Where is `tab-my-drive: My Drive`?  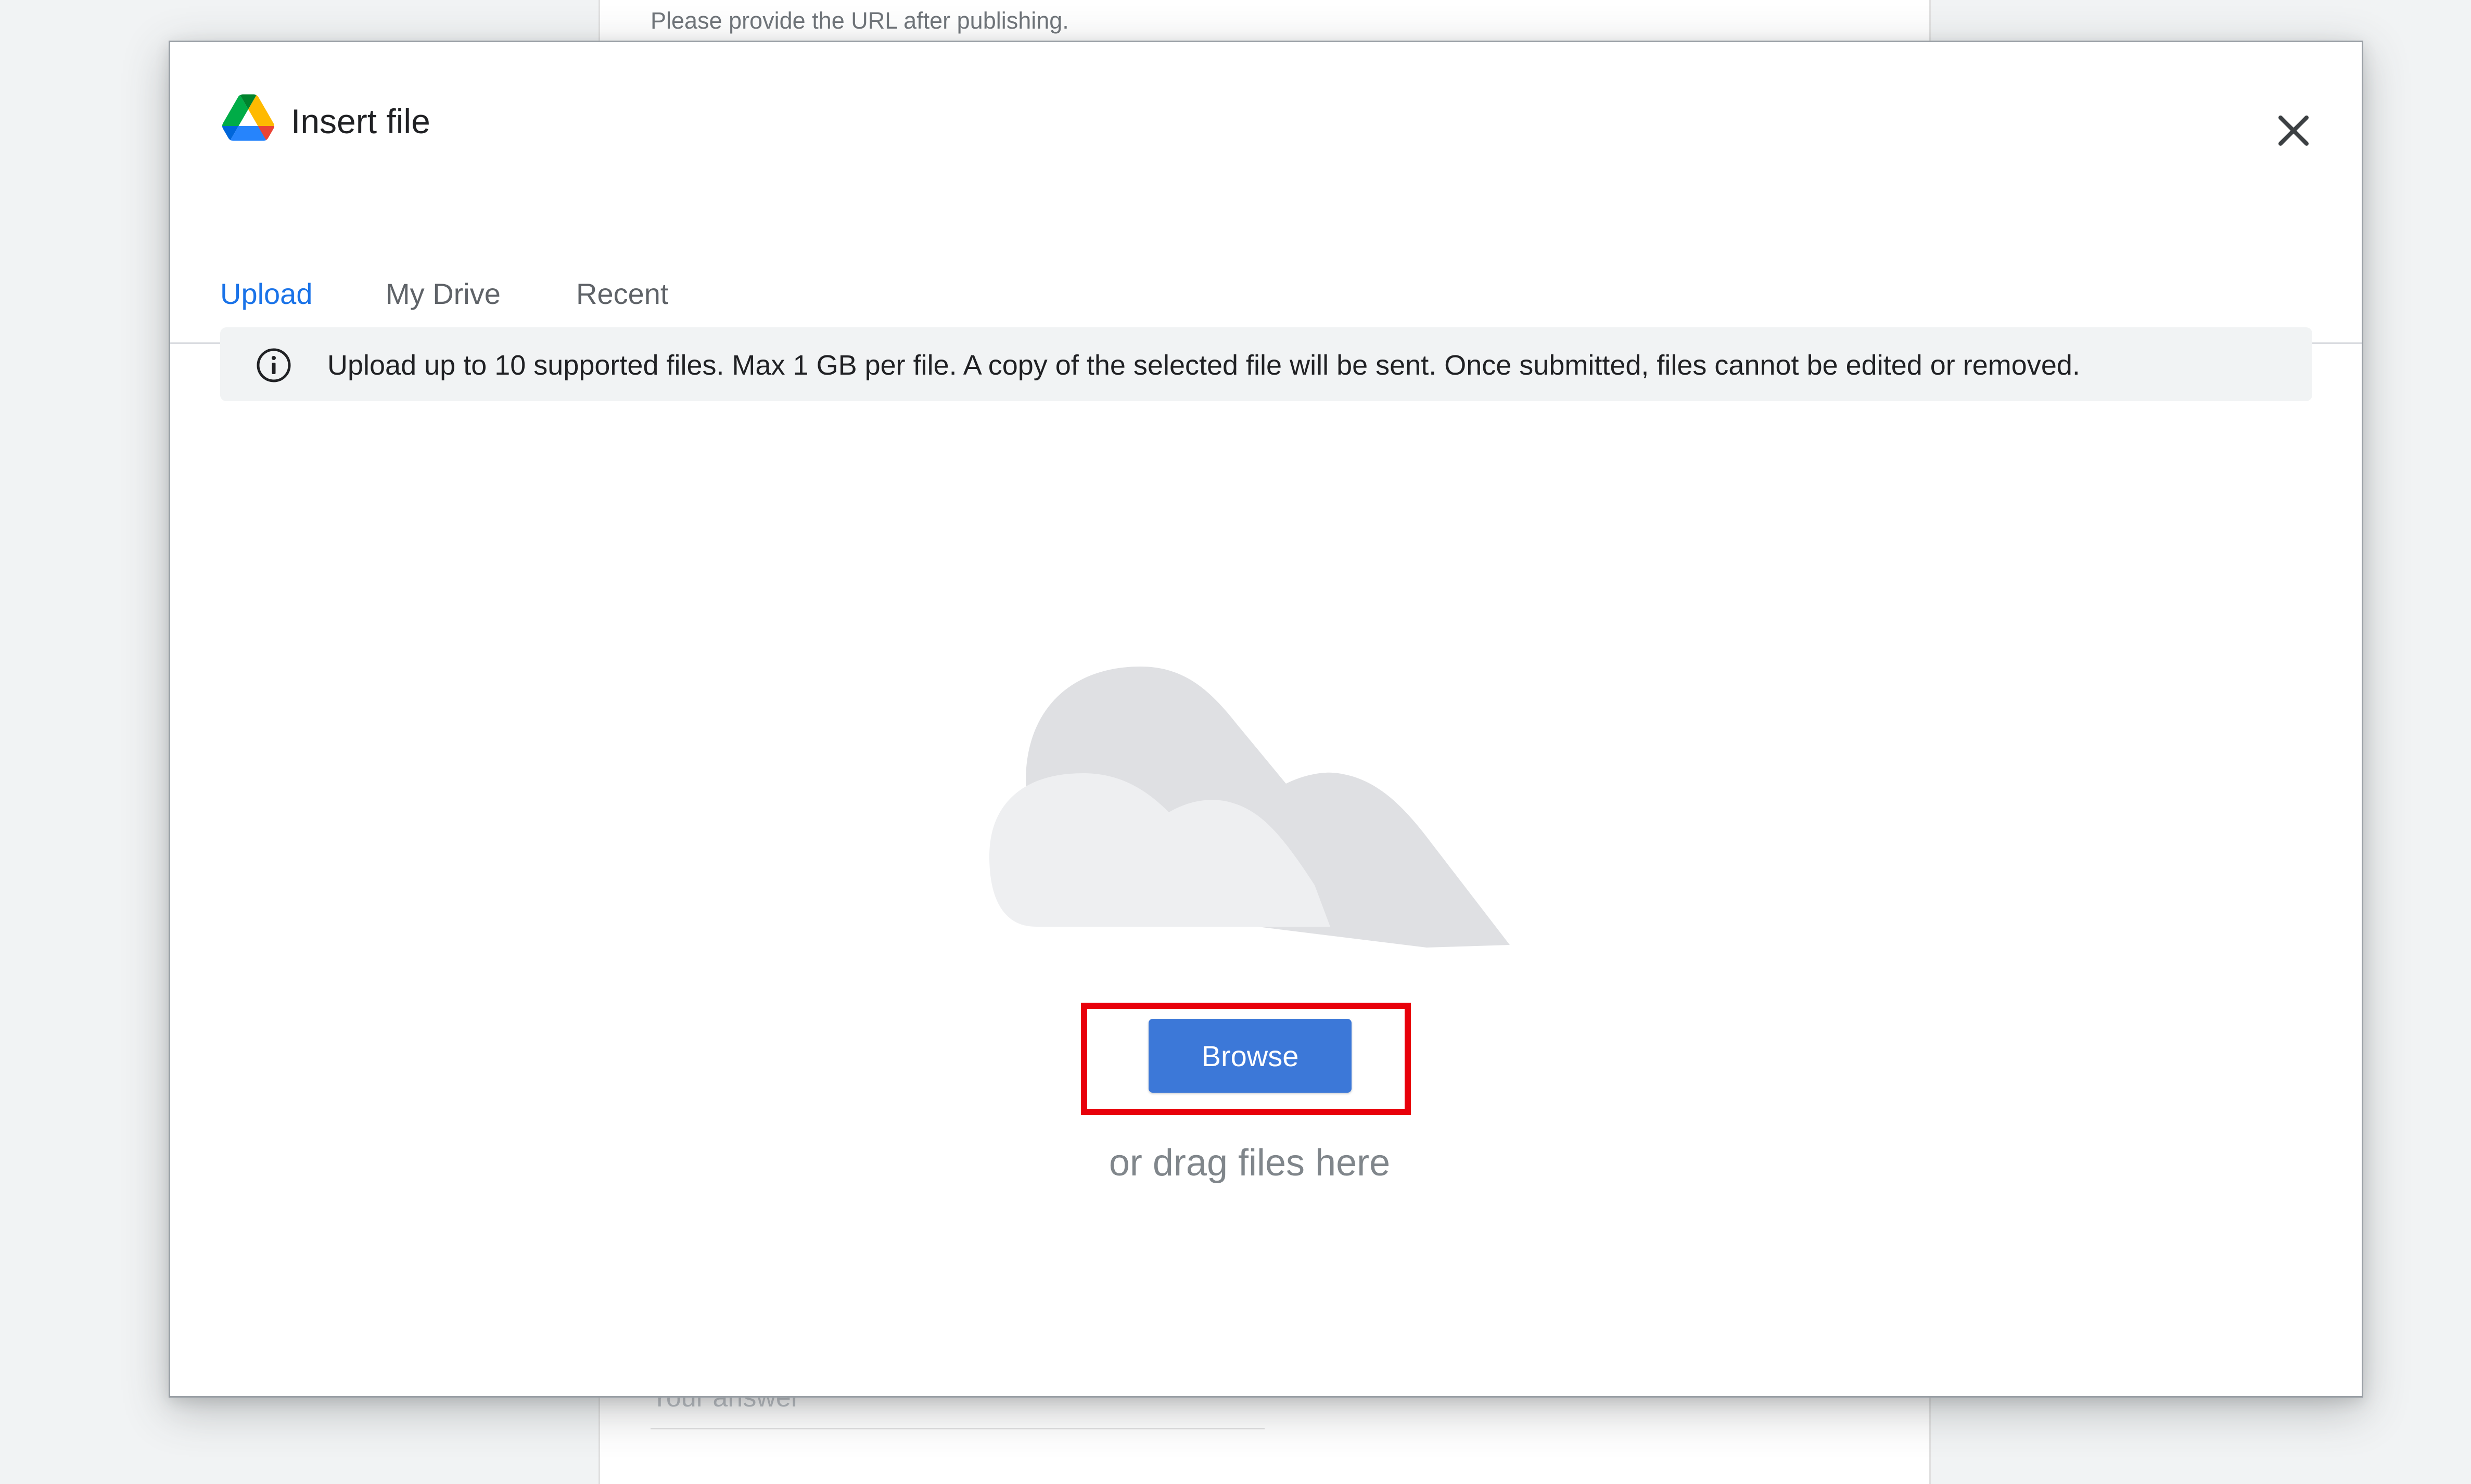
tab-my-drive: My Drive is located at coordinates (443, 294).